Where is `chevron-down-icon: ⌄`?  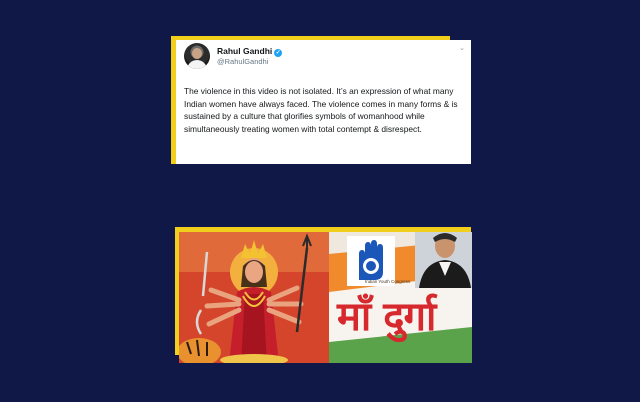
chevron-down-icon: ⌄ is located at coordinates (462, 48).